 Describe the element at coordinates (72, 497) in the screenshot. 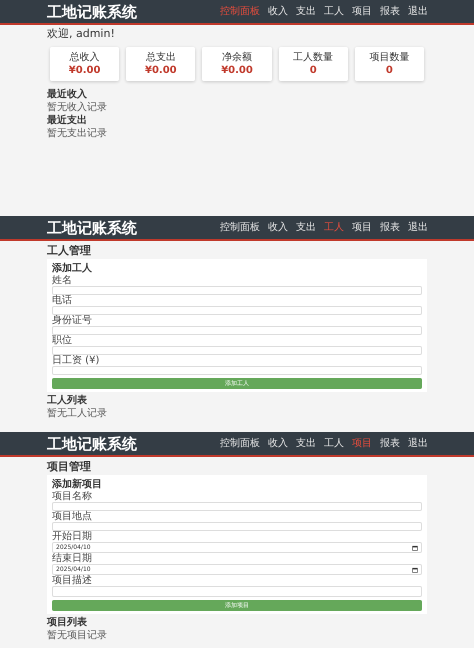

I see `field-label: 项目名称` at that location.